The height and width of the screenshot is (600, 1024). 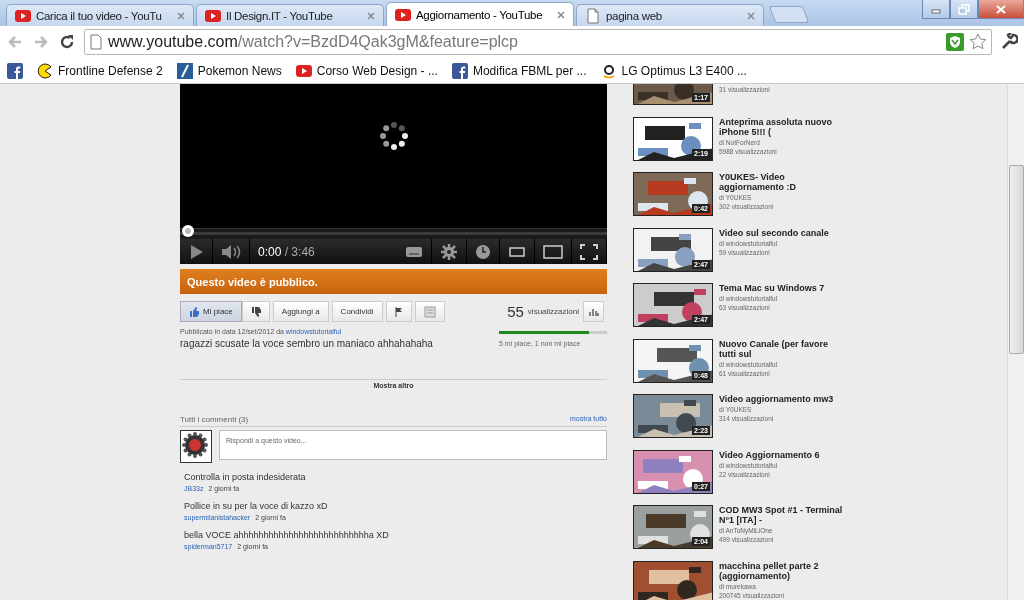 I want to click on bookmark-link: Frontline Defense 2, so click(x=110, y=70).